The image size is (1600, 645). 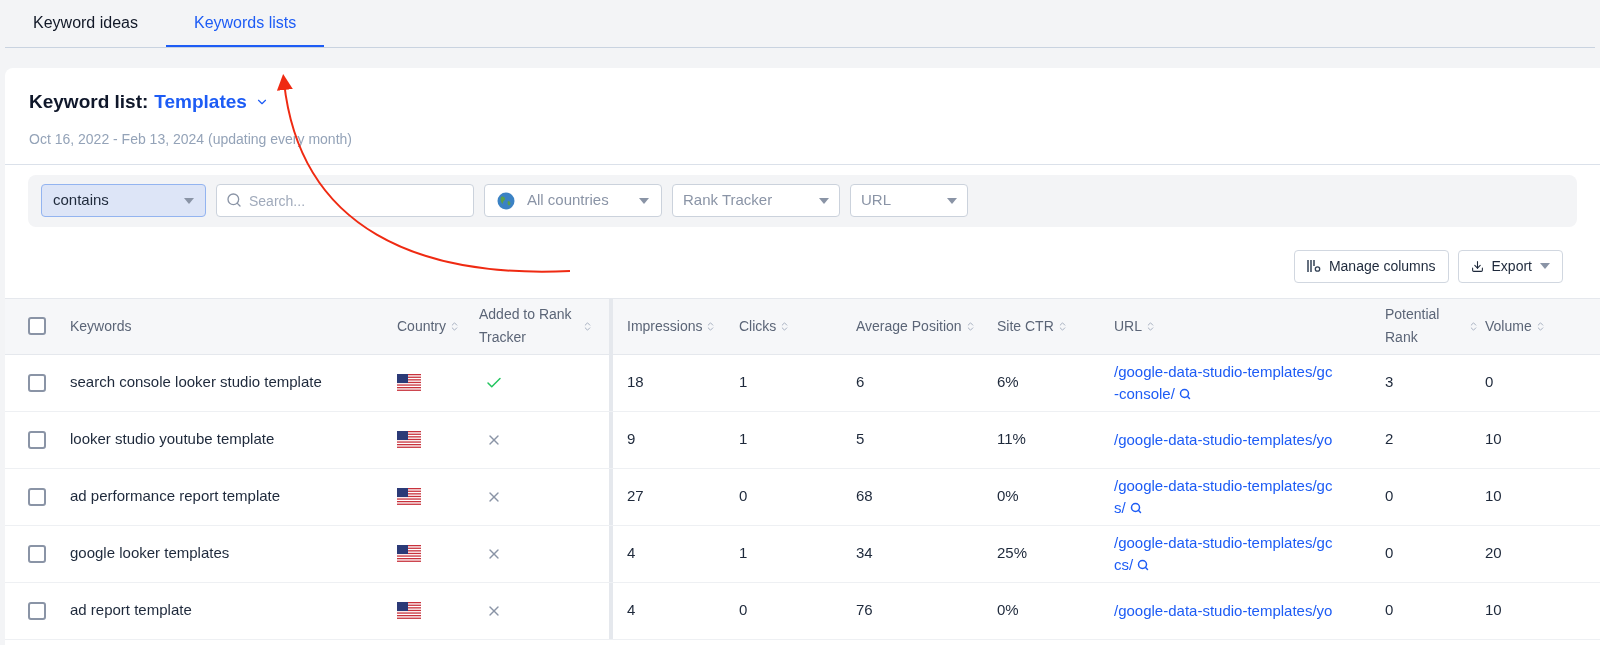 What do you see at coordinates (234, 200) in the screenshot?
I see `search-icon` at bounding box center [234, 200].